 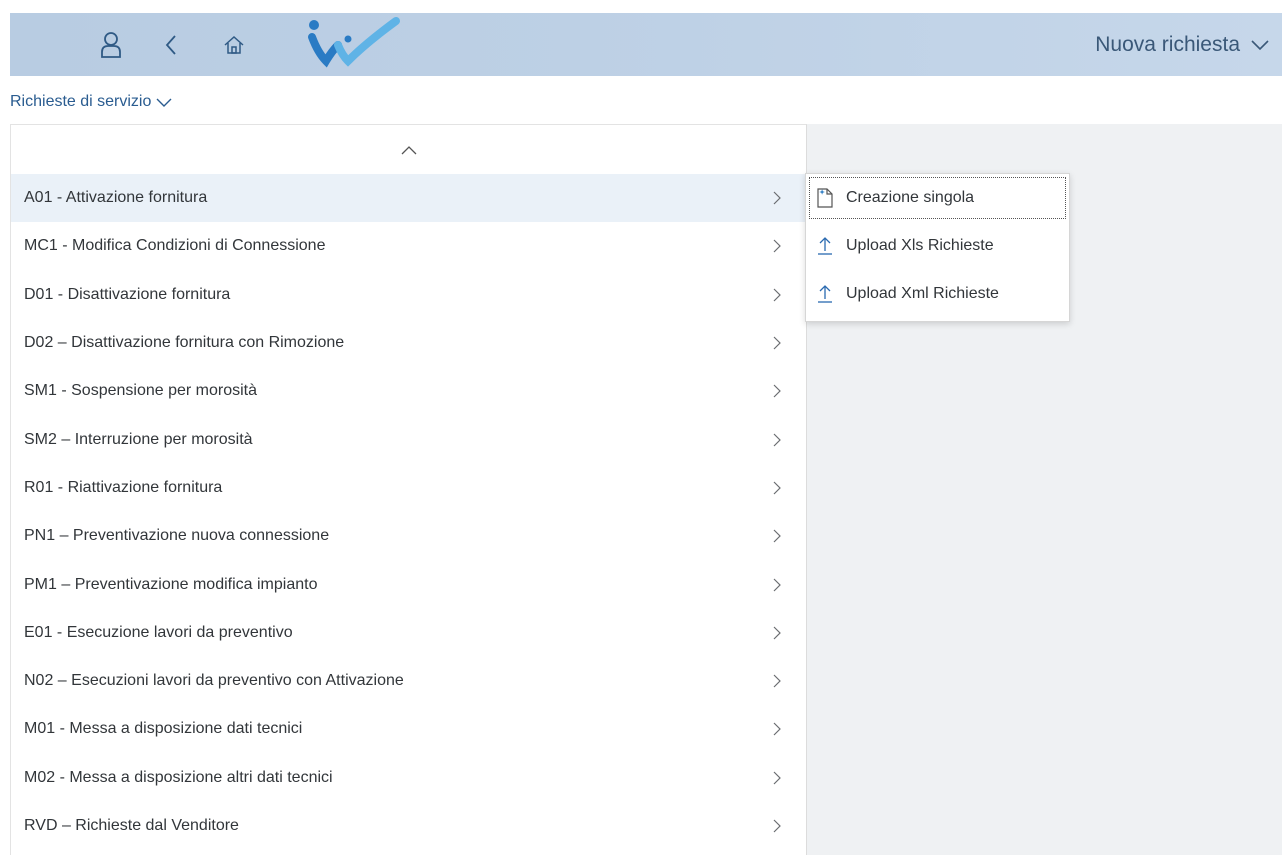 I want to click on list-item: M01 - Messa a disposizione dati tecnici, so click(x=408, y=729).